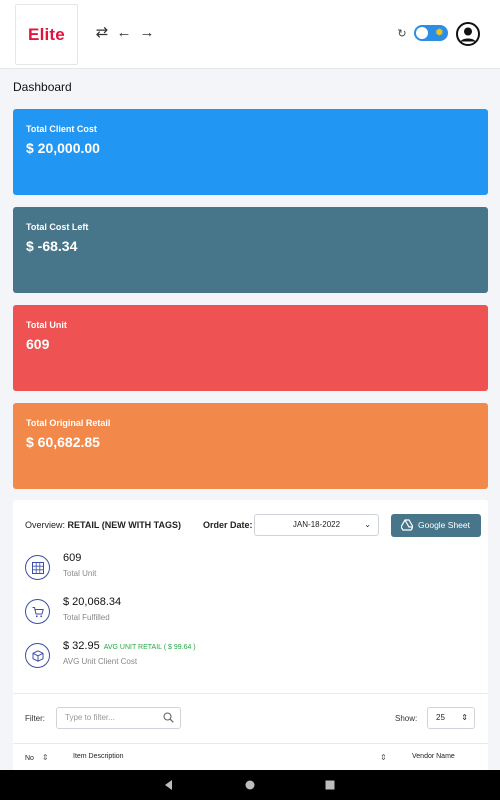  Describe the element at coordinates (80, 573) in the screenshot. I see `stat-label: Total Unit` at that location.